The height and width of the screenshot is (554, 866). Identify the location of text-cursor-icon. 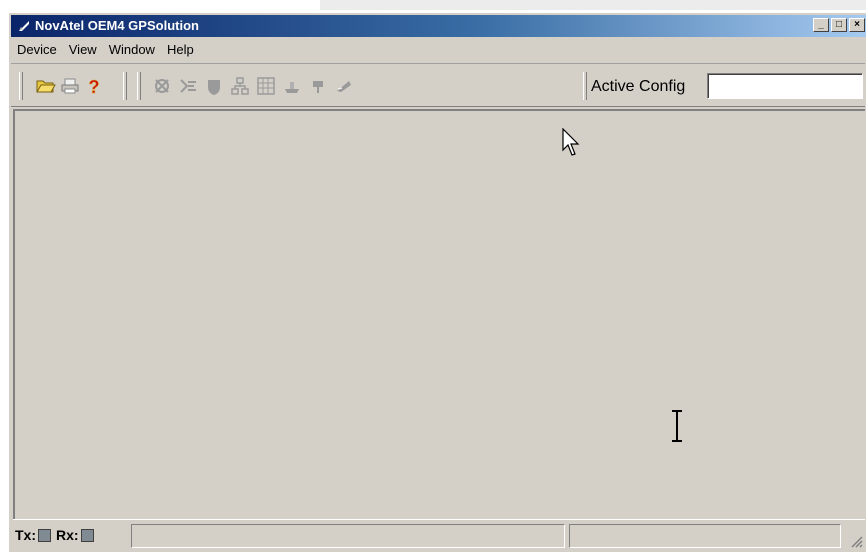
(677, 426).